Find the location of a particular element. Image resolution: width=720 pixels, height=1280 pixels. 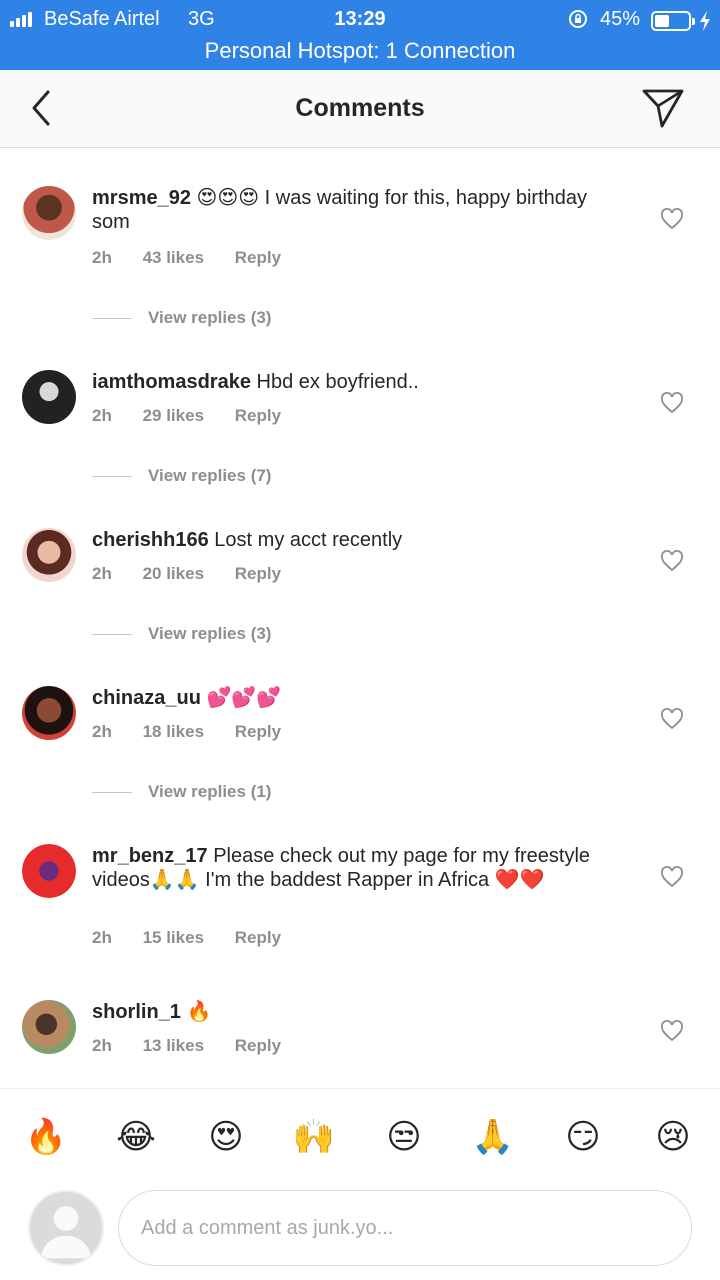

my-avatar is located at coordinates (66, 1228).